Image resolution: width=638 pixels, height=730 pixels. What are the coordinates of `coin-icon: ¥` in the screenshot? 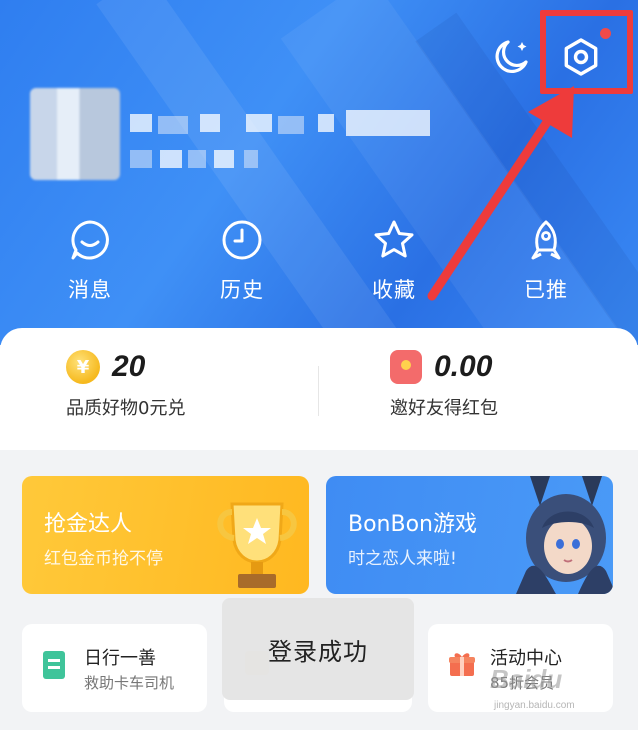 It's located at (83, 367).